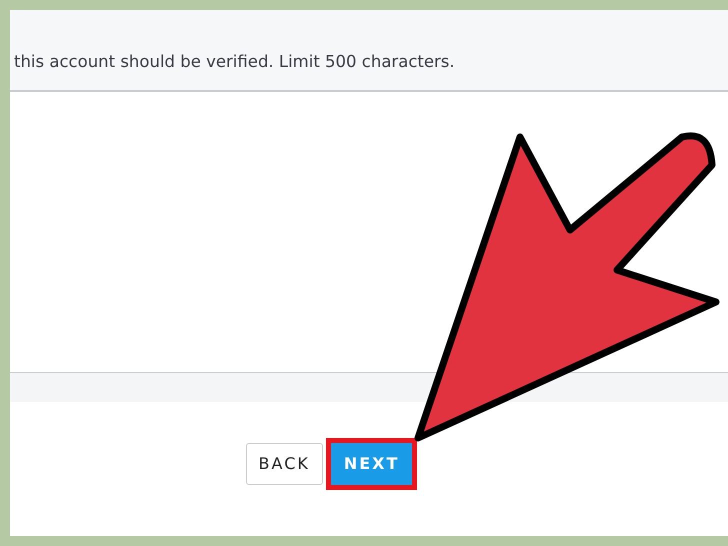 Image resolution: width=728 pixels, height=546 pixels. Describe the element at coordinates (234, 61) in the screenshot. I see `hint-text: this account should be verified. Limit 500 characters.` at that location.